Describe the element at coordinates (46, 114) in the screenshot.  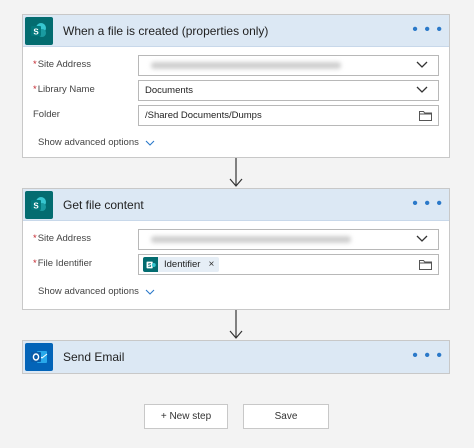
I see `folder-label: Folder` at that location.